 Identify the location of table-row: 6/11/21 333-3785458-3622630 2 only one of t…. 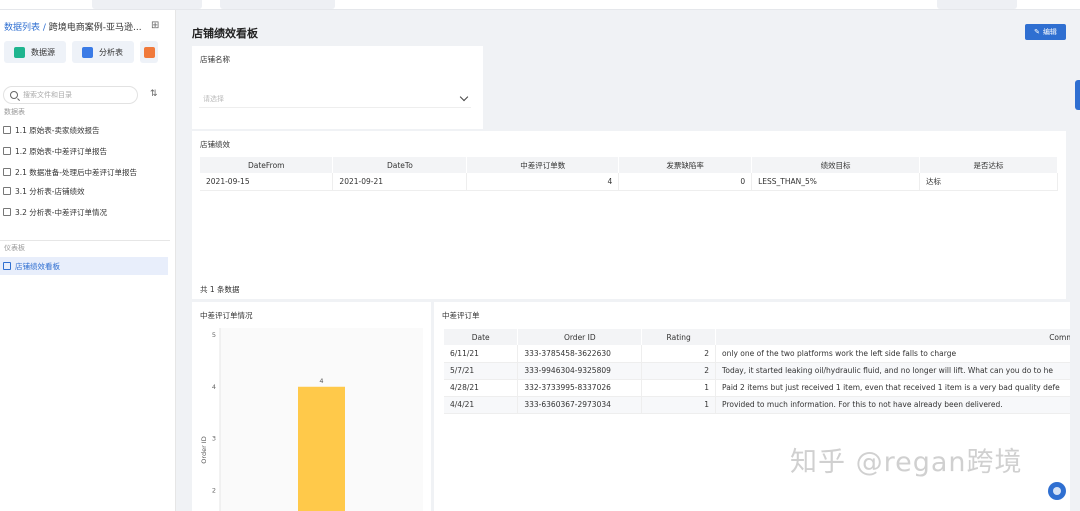
(757, 354).